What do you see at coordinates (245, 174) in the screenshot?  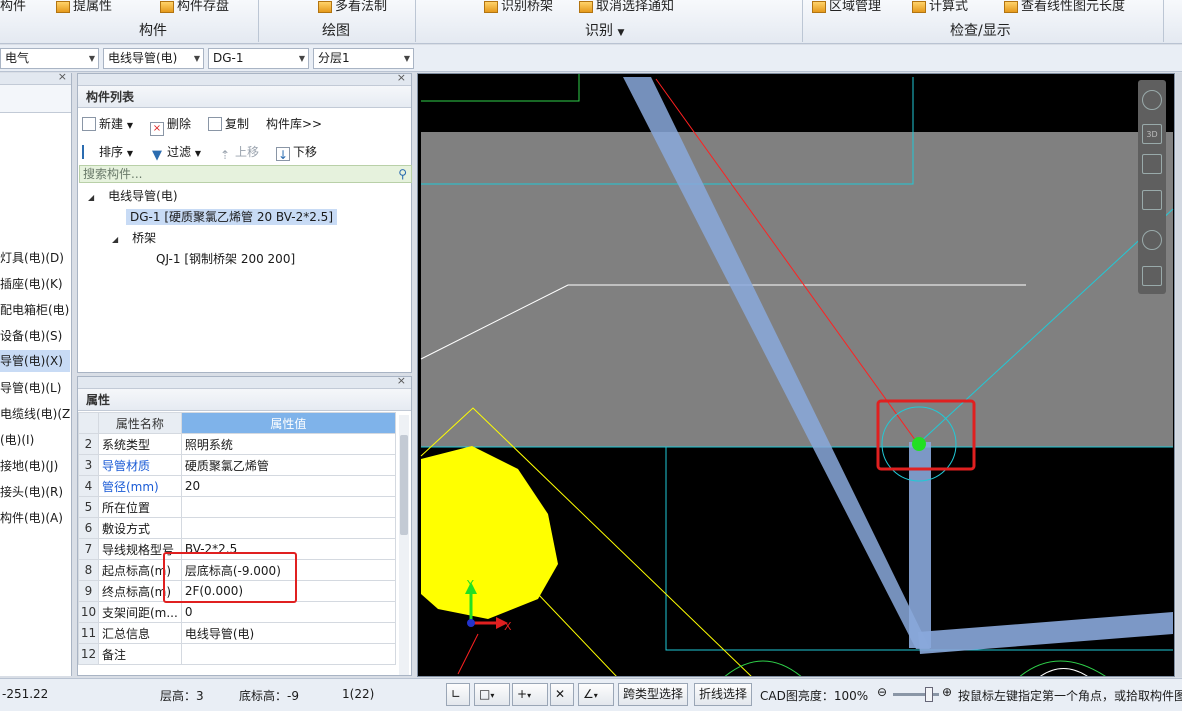 I see `search-input: 搜索构件... ⚲` at bounding box center [245, 174].